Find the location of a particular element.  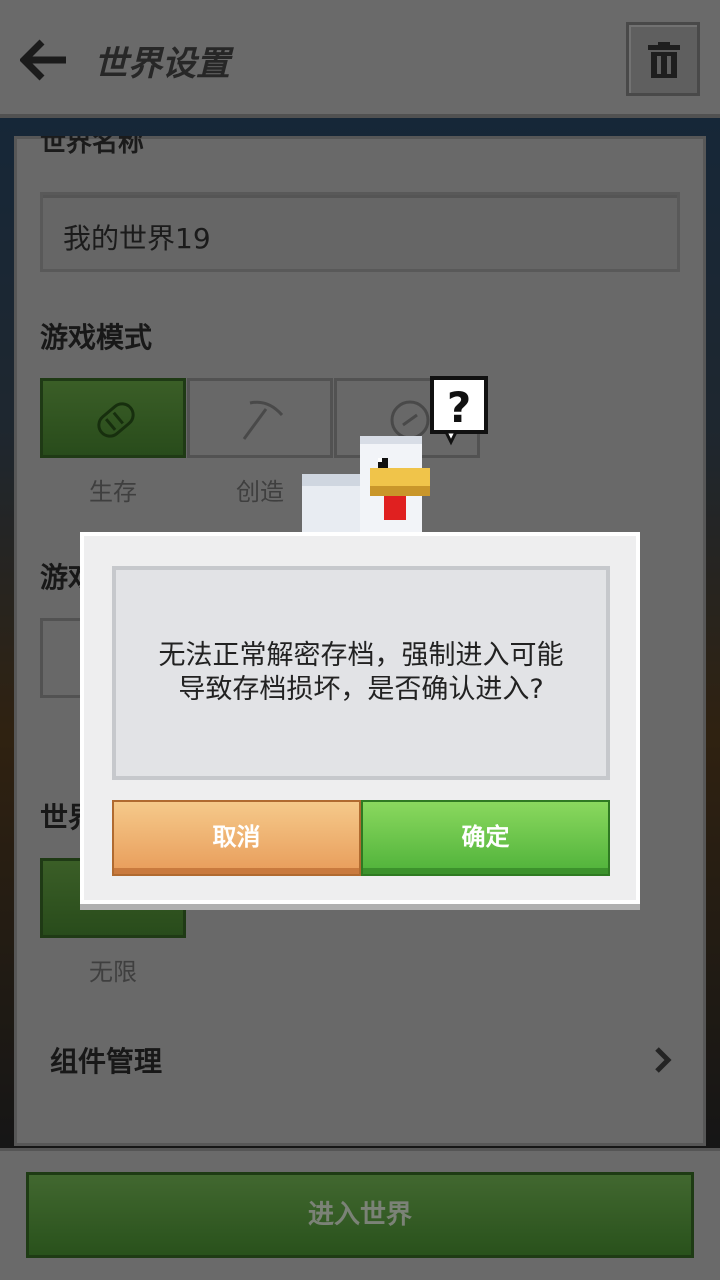

chicken-mascot-icon: ? is located at coordinates (395, 456).